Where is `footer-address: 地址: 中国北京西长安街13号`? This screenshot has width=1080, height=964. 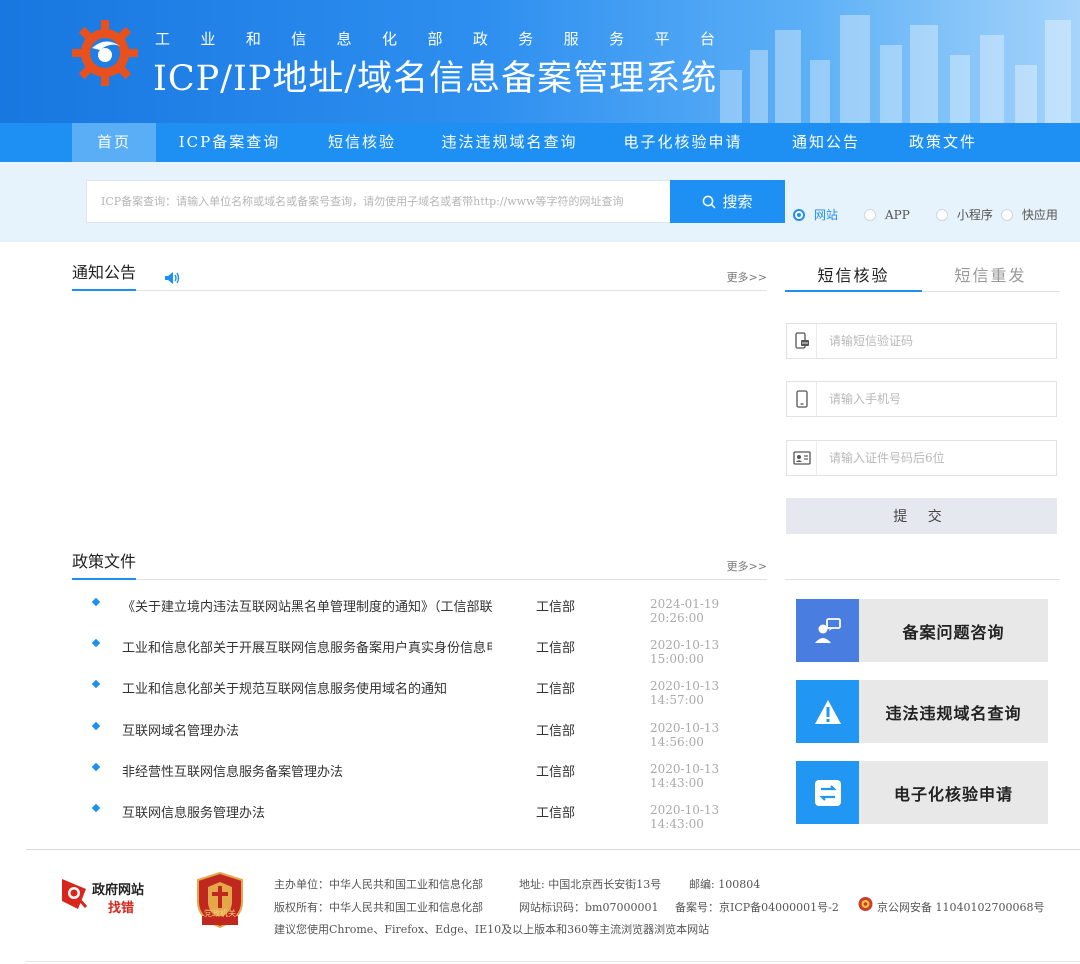
footer-address: 地址: 中国北京西长安街13号 is located at coordinates (590, 884).